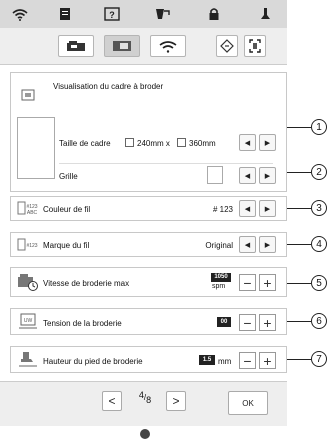 The width and height of the screenshot is (336, 441). I want to click on embroidery-settings-tab, so click(122, 46).